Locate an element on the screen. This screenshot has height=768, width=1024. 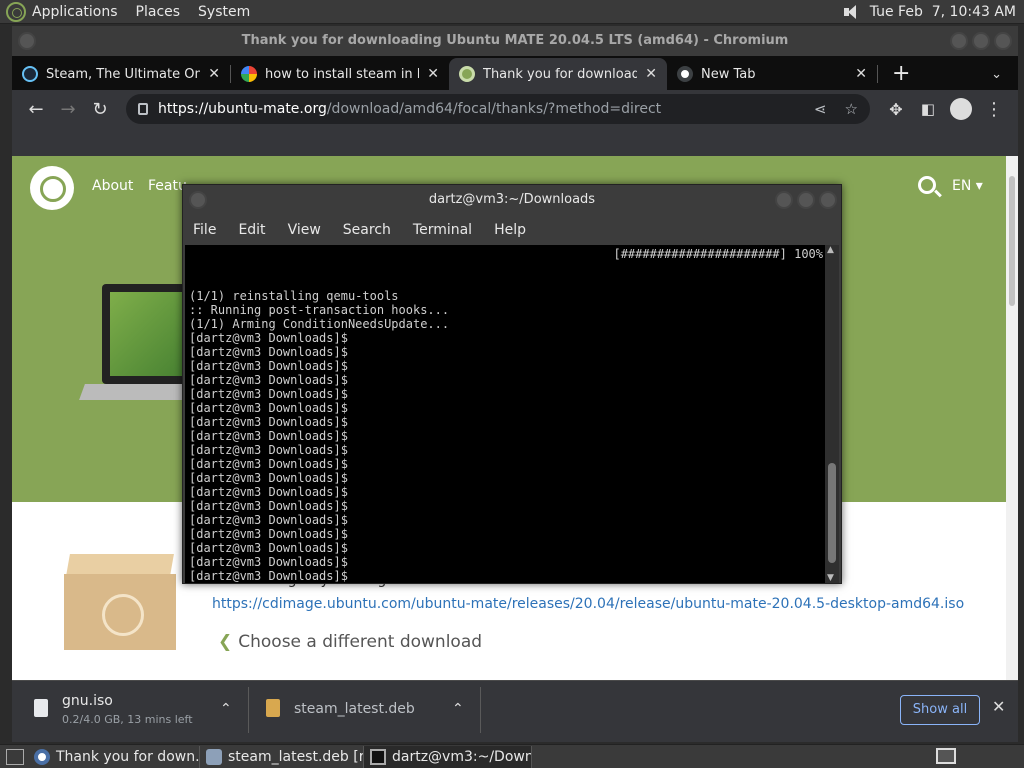
bookmark-star-icon: ☆ is located at coordinates (851, 109).